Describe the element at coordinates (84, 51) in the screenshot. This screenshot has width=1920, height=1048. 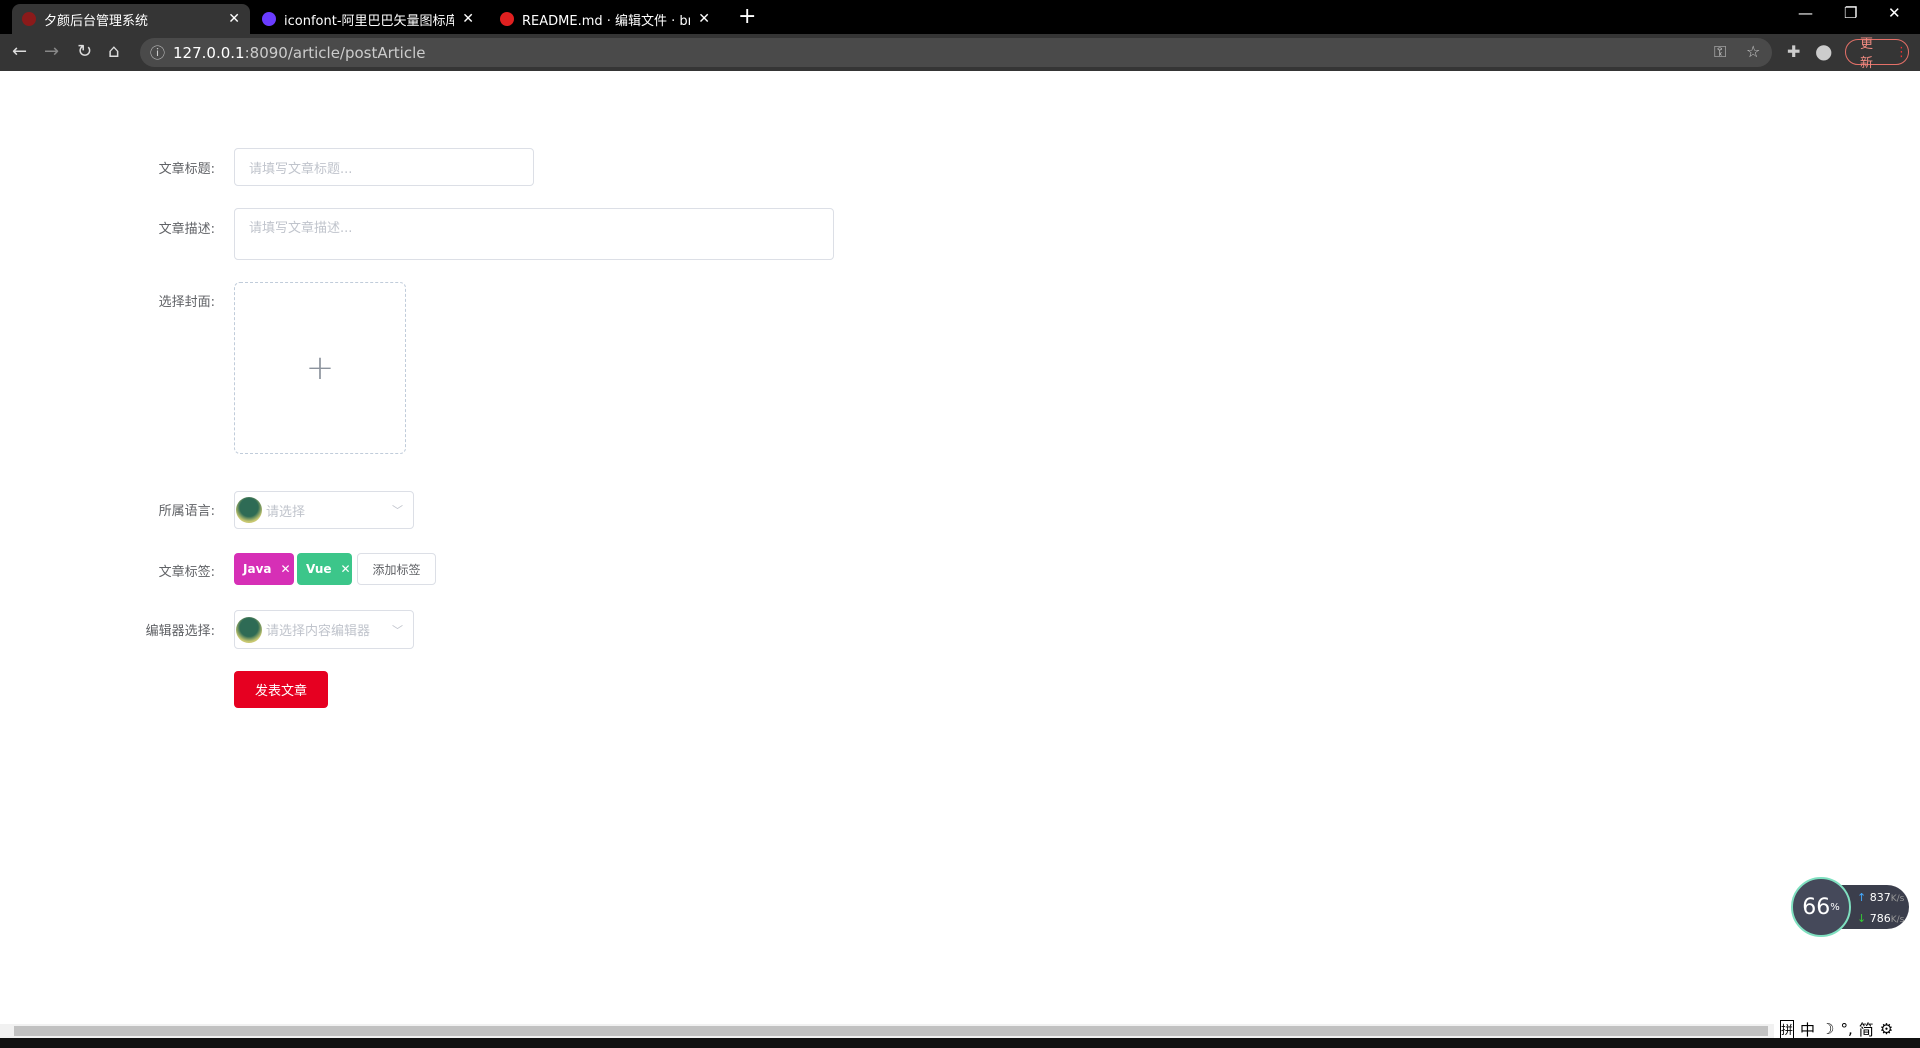
I see `reload-icon: ↻` at that location.